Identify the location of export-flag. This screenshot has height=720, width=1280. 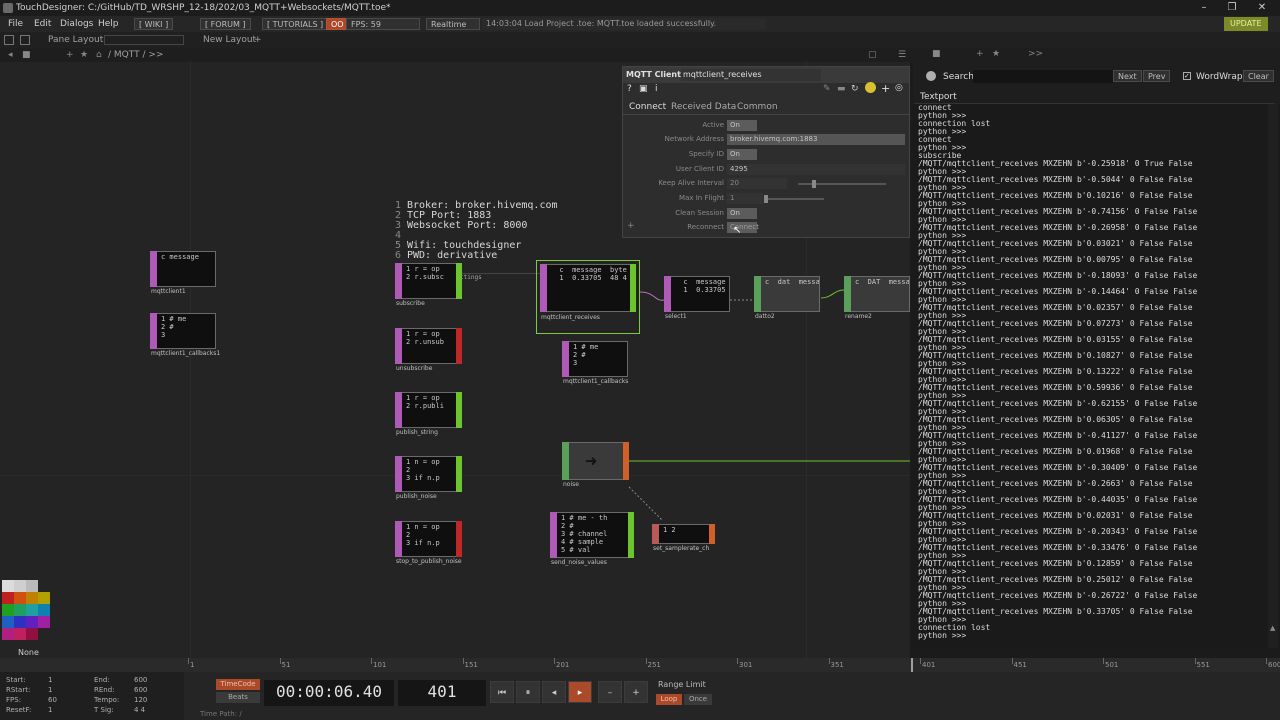
(626, 461).